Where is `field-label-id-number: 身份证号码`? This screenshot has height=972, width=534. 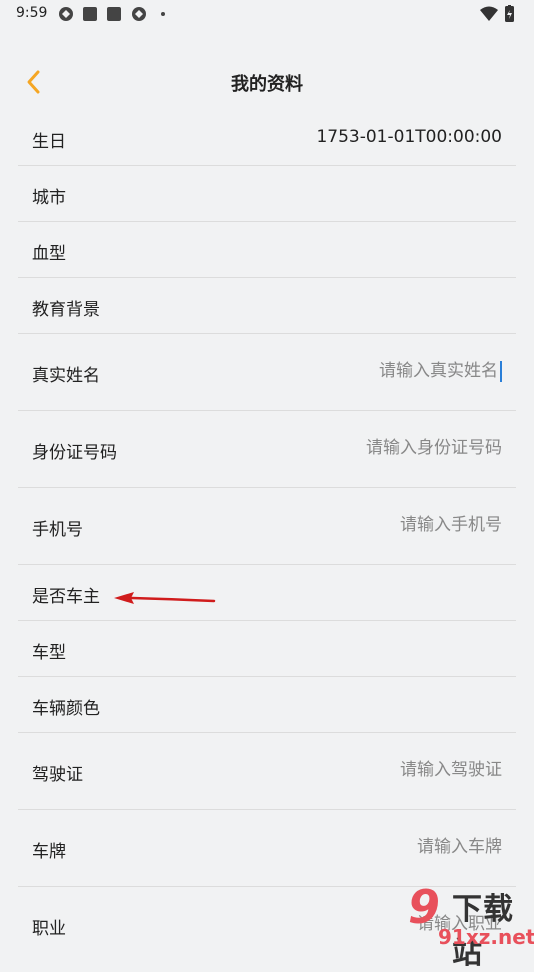
field-label-id-number: 身份证号码 is located at coordinates (74, 453).